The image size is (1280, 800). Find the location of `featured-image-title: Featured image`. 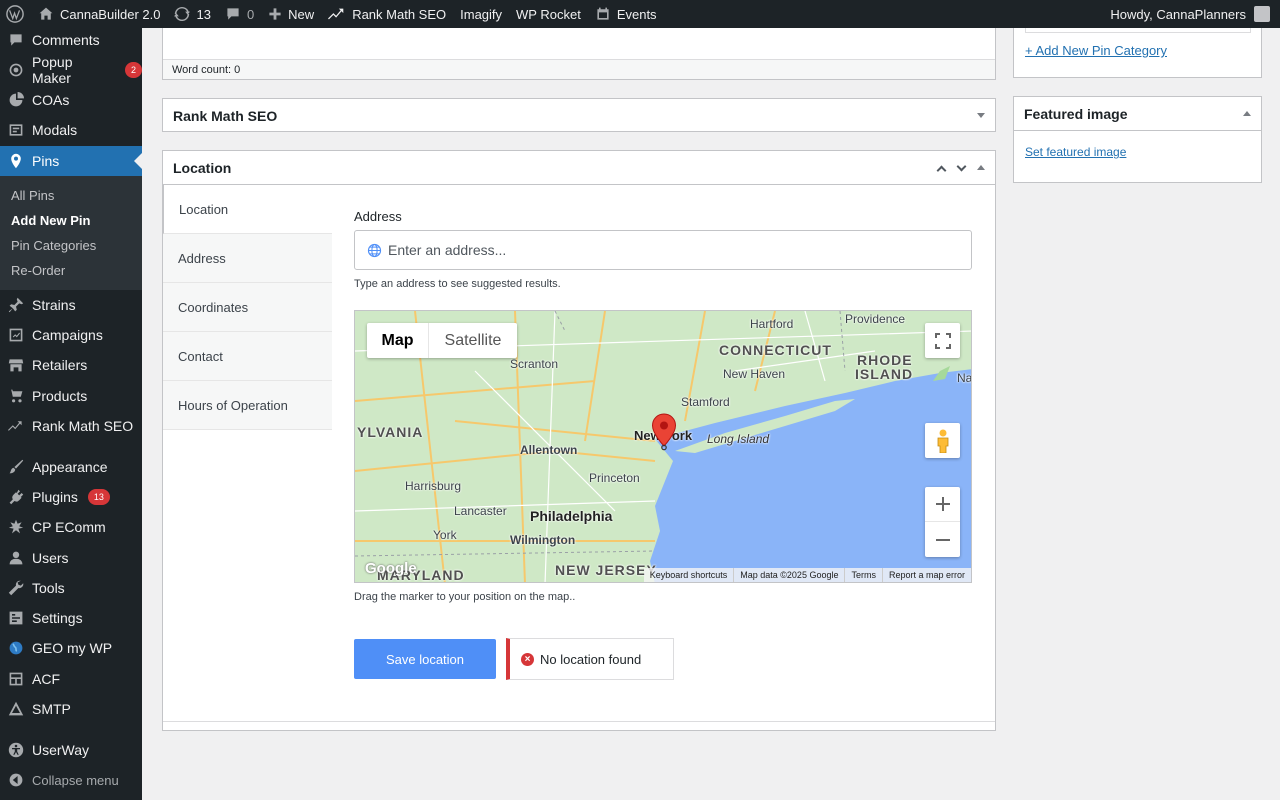

featured-image-title: Featured image is located at coordinates (1075, 114).